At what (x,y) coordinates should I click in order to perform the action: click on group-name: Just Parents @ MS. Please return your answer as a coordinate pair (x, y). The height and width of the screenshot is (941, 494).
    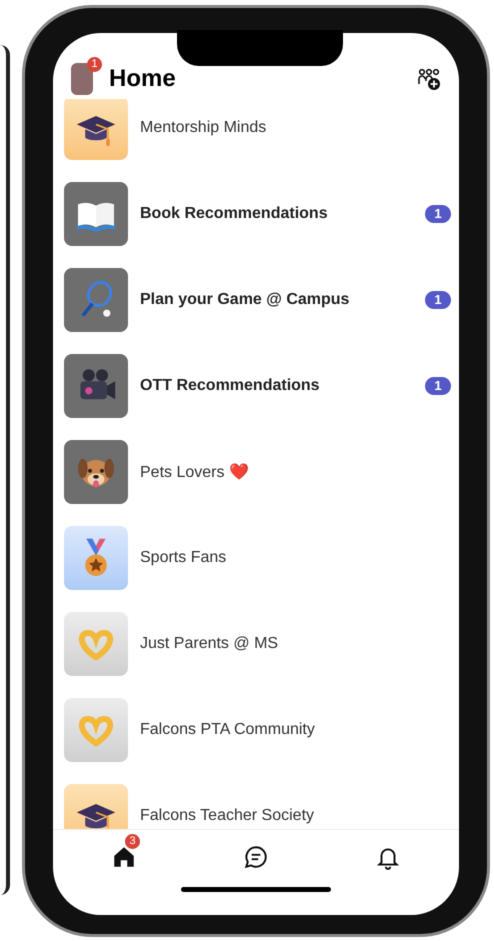
    Looking at the image, I should click on (210, 644).